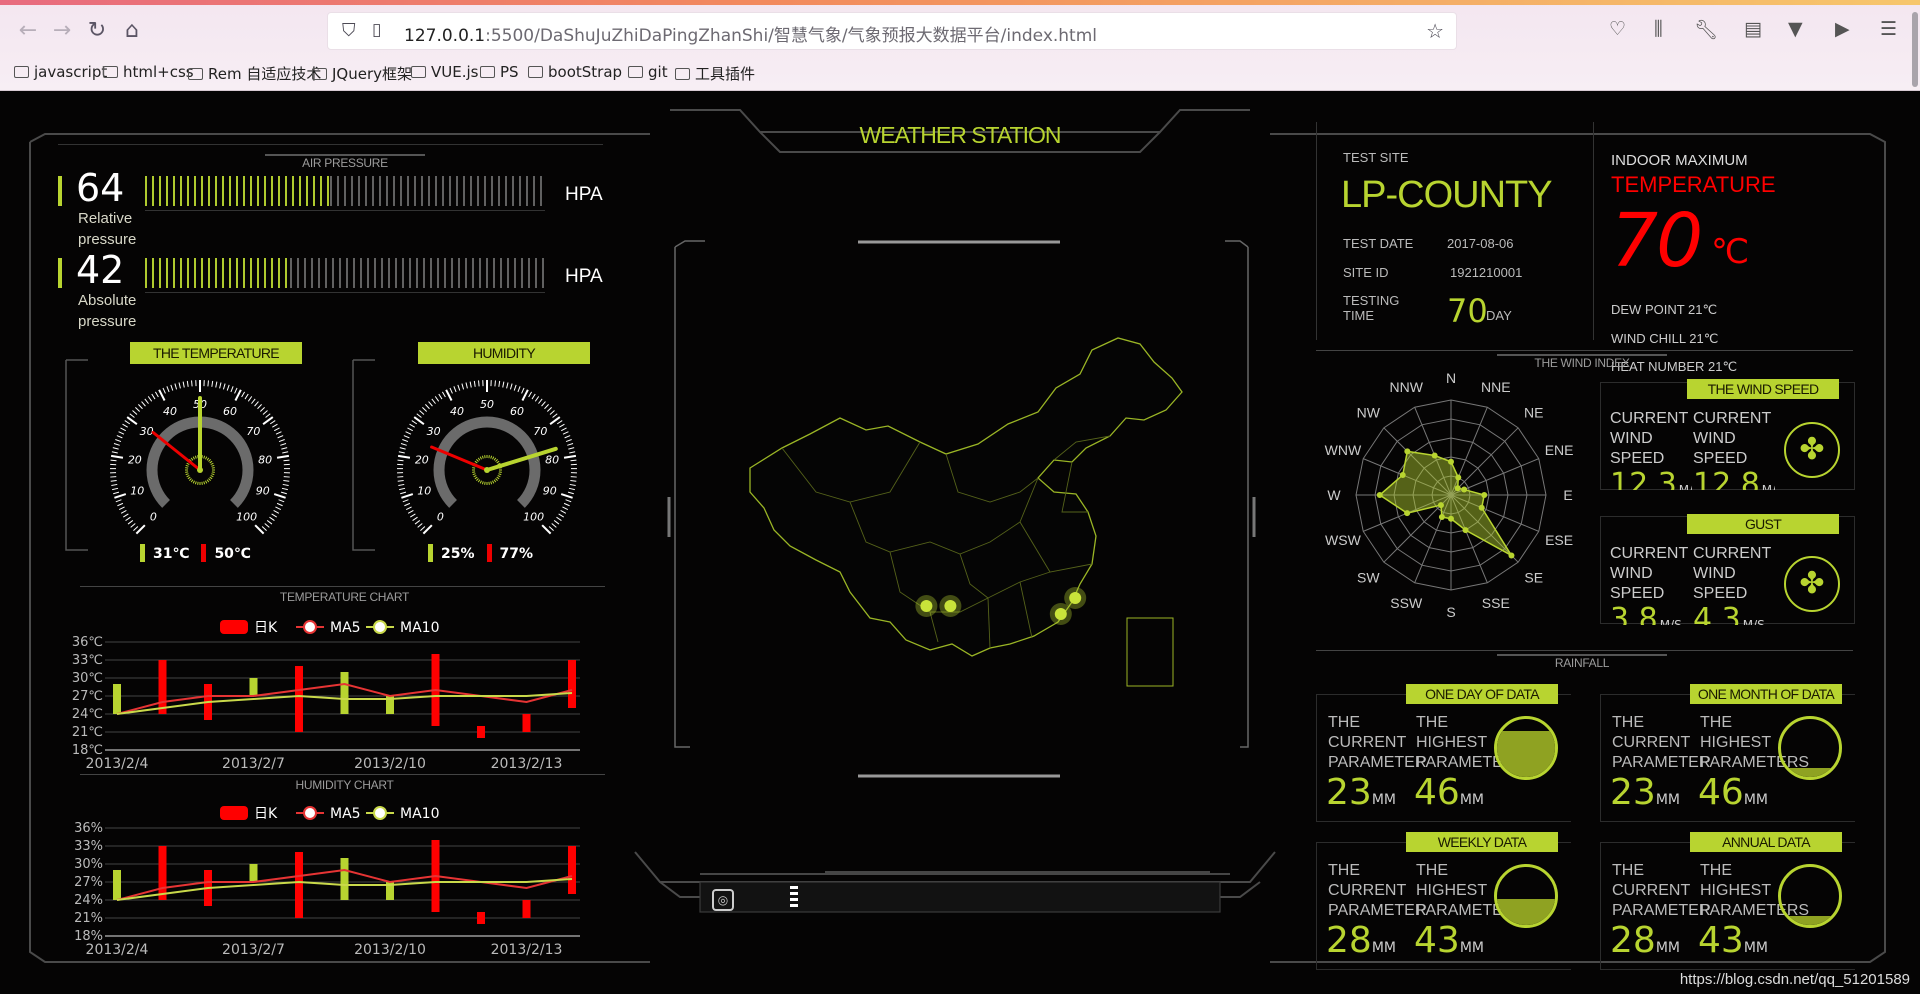  Describe the element at coordinates (97, 31) in the screenshot. I see `reload-icon: ↻` at that location.